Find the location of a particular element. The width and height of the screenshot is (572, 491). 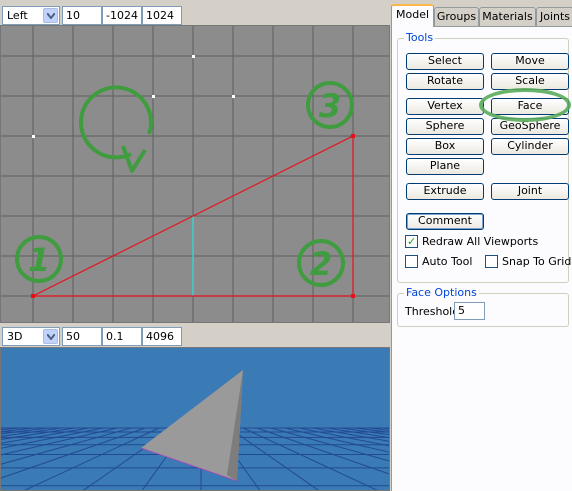

grid-size-field: 10 is located at coordinates (82, 15).